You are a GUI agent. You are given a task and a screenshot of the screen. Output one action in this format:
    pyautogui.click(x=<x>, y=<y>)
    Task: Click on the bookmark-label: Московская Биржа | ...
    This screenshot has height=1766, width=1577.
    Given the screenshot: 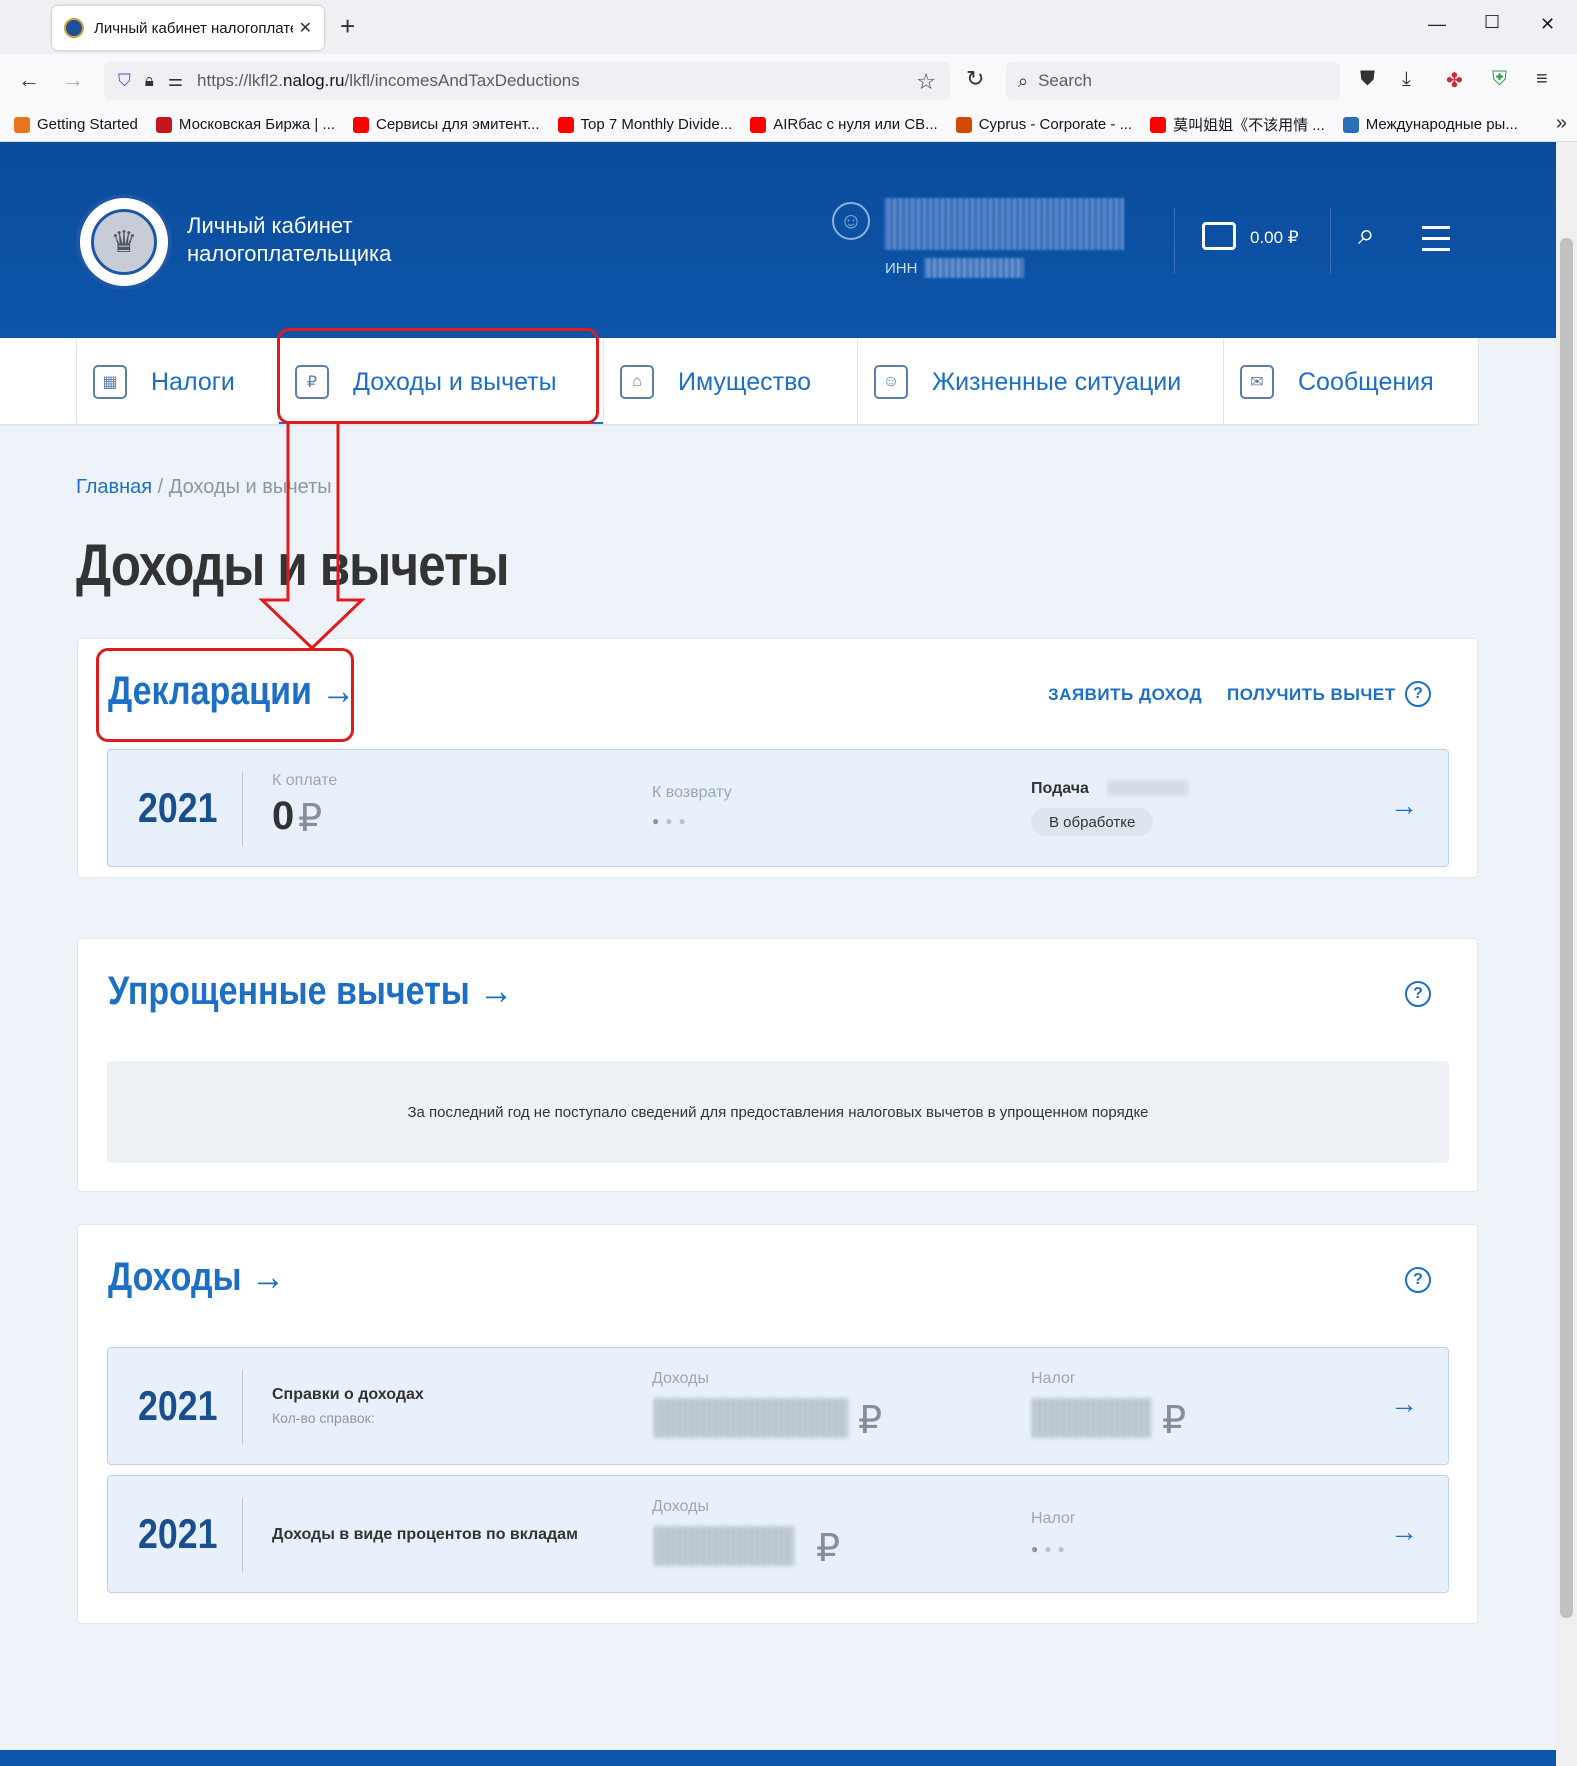 What is the action you would take?
    pyautogui.click(x=256, y=124)
    